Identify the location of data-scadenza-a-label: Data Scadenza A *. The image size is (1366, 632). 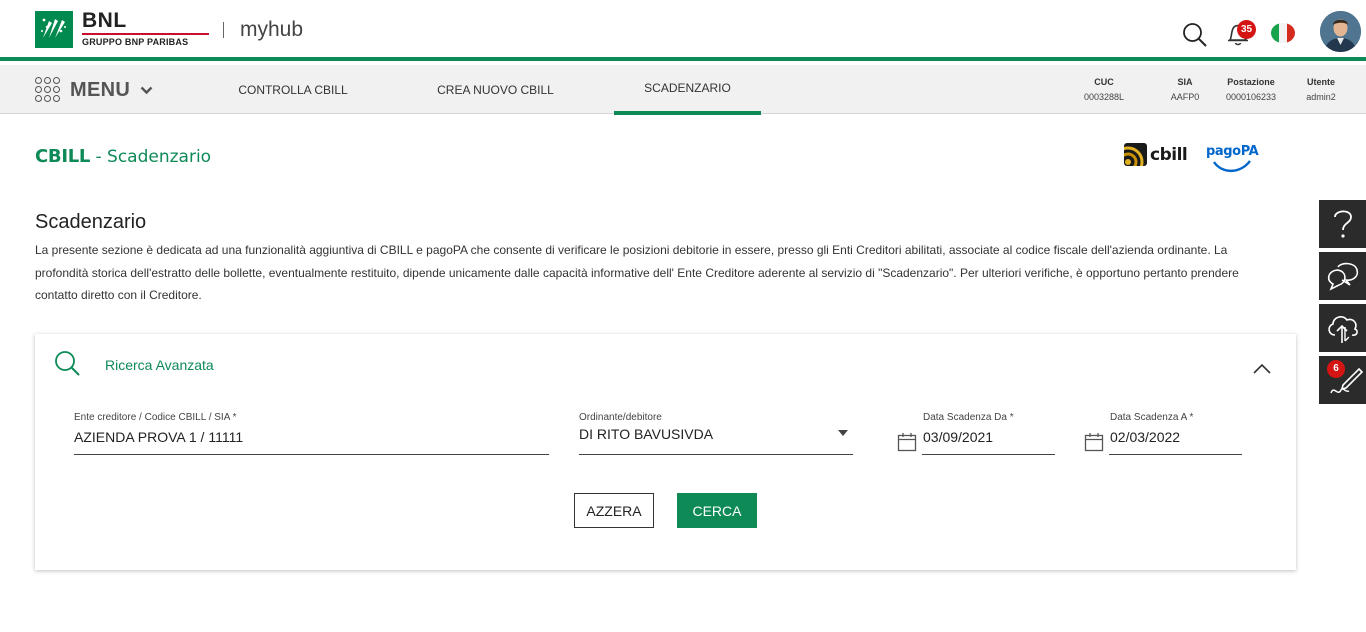
(1152, 417).